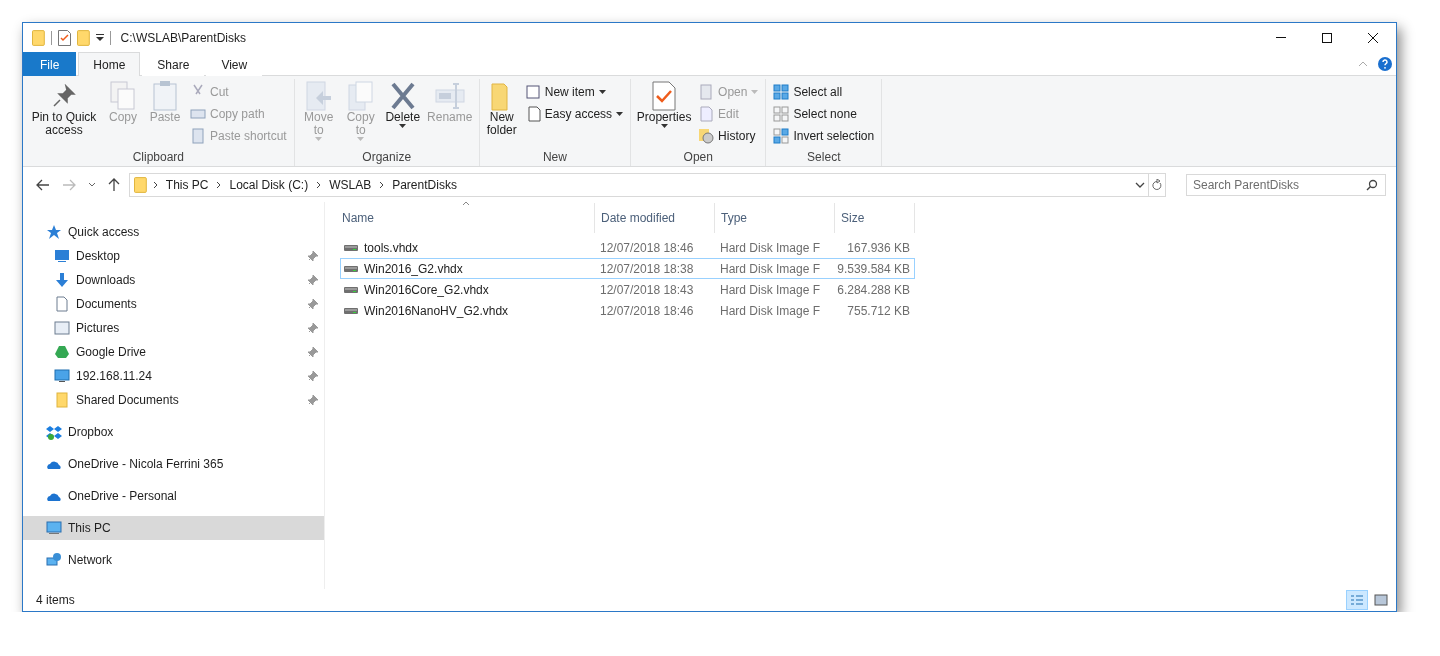 Image resolution: width=1440 pixels, height=656 pixels. Describe the element at coordinates (574, 92) in the screenshot. I see `ribbon-button: New item` at that location.